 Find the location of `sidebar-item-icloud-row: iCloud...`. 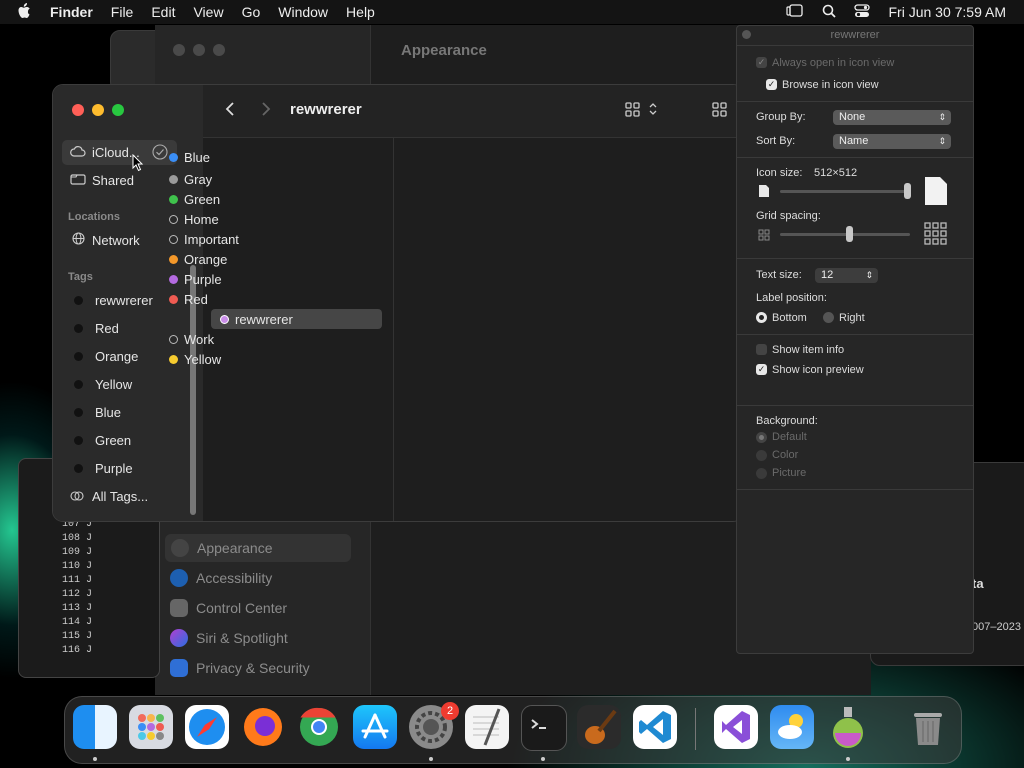

sidebar-item-icloud-row: iCloud... is located at coordinates (105, 152).